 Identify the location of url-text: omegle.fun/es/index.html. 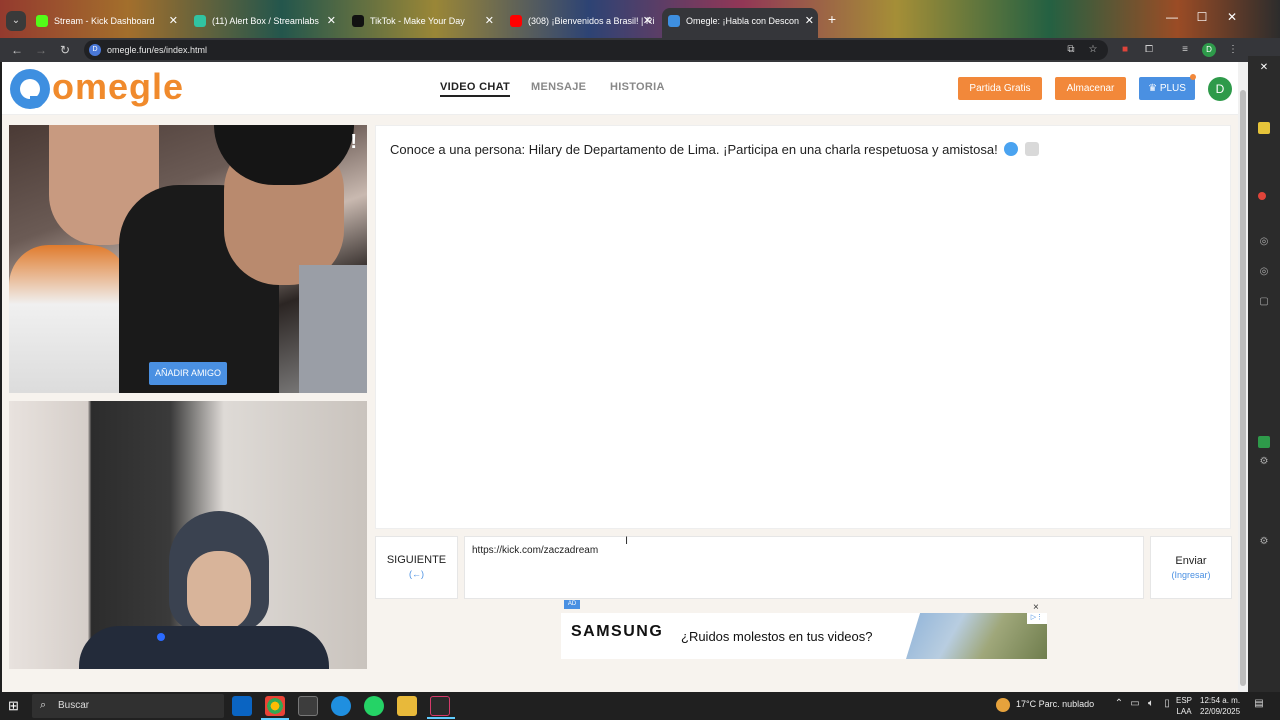
(157, 50).